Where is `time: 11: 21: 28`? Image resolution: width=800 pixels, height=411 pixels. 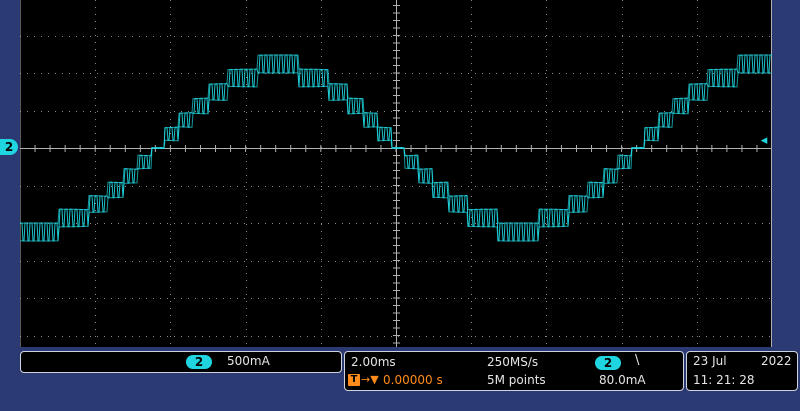 time: 11: 21: 28 is located at coordinates (724, 380).